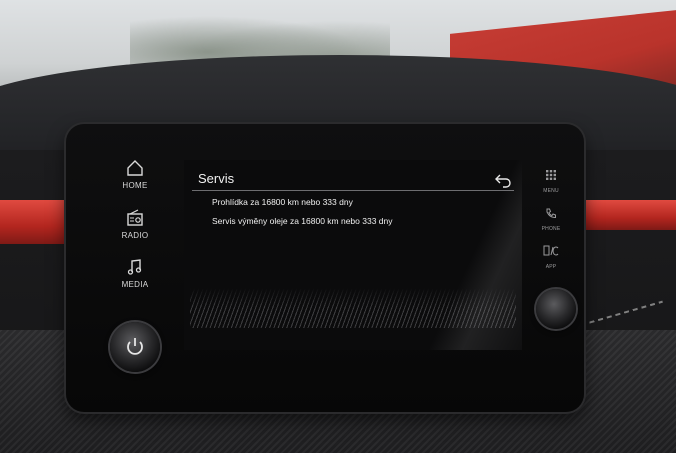 The image size is (676, 453). What do you see at coordinates (551, 213) in the screenshot?
I see `phone-icon` at bounding box center [551, 213].